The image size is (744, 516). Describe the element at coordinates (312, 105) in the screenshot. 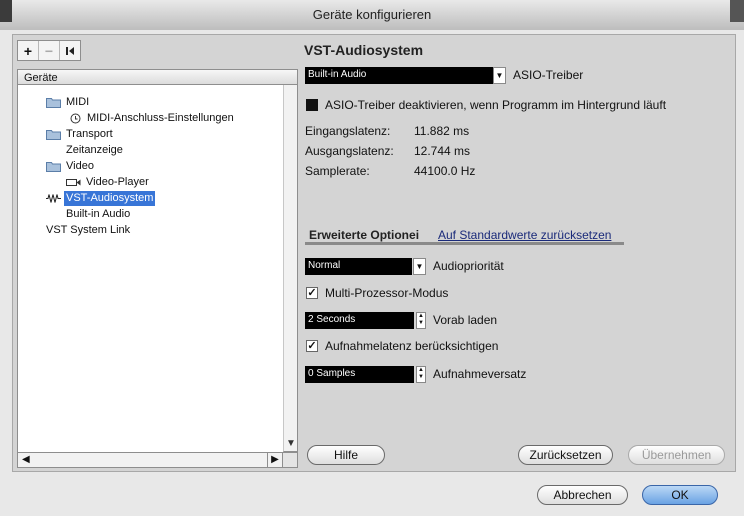

I see `asio-deactivate-checkbox` at that location.